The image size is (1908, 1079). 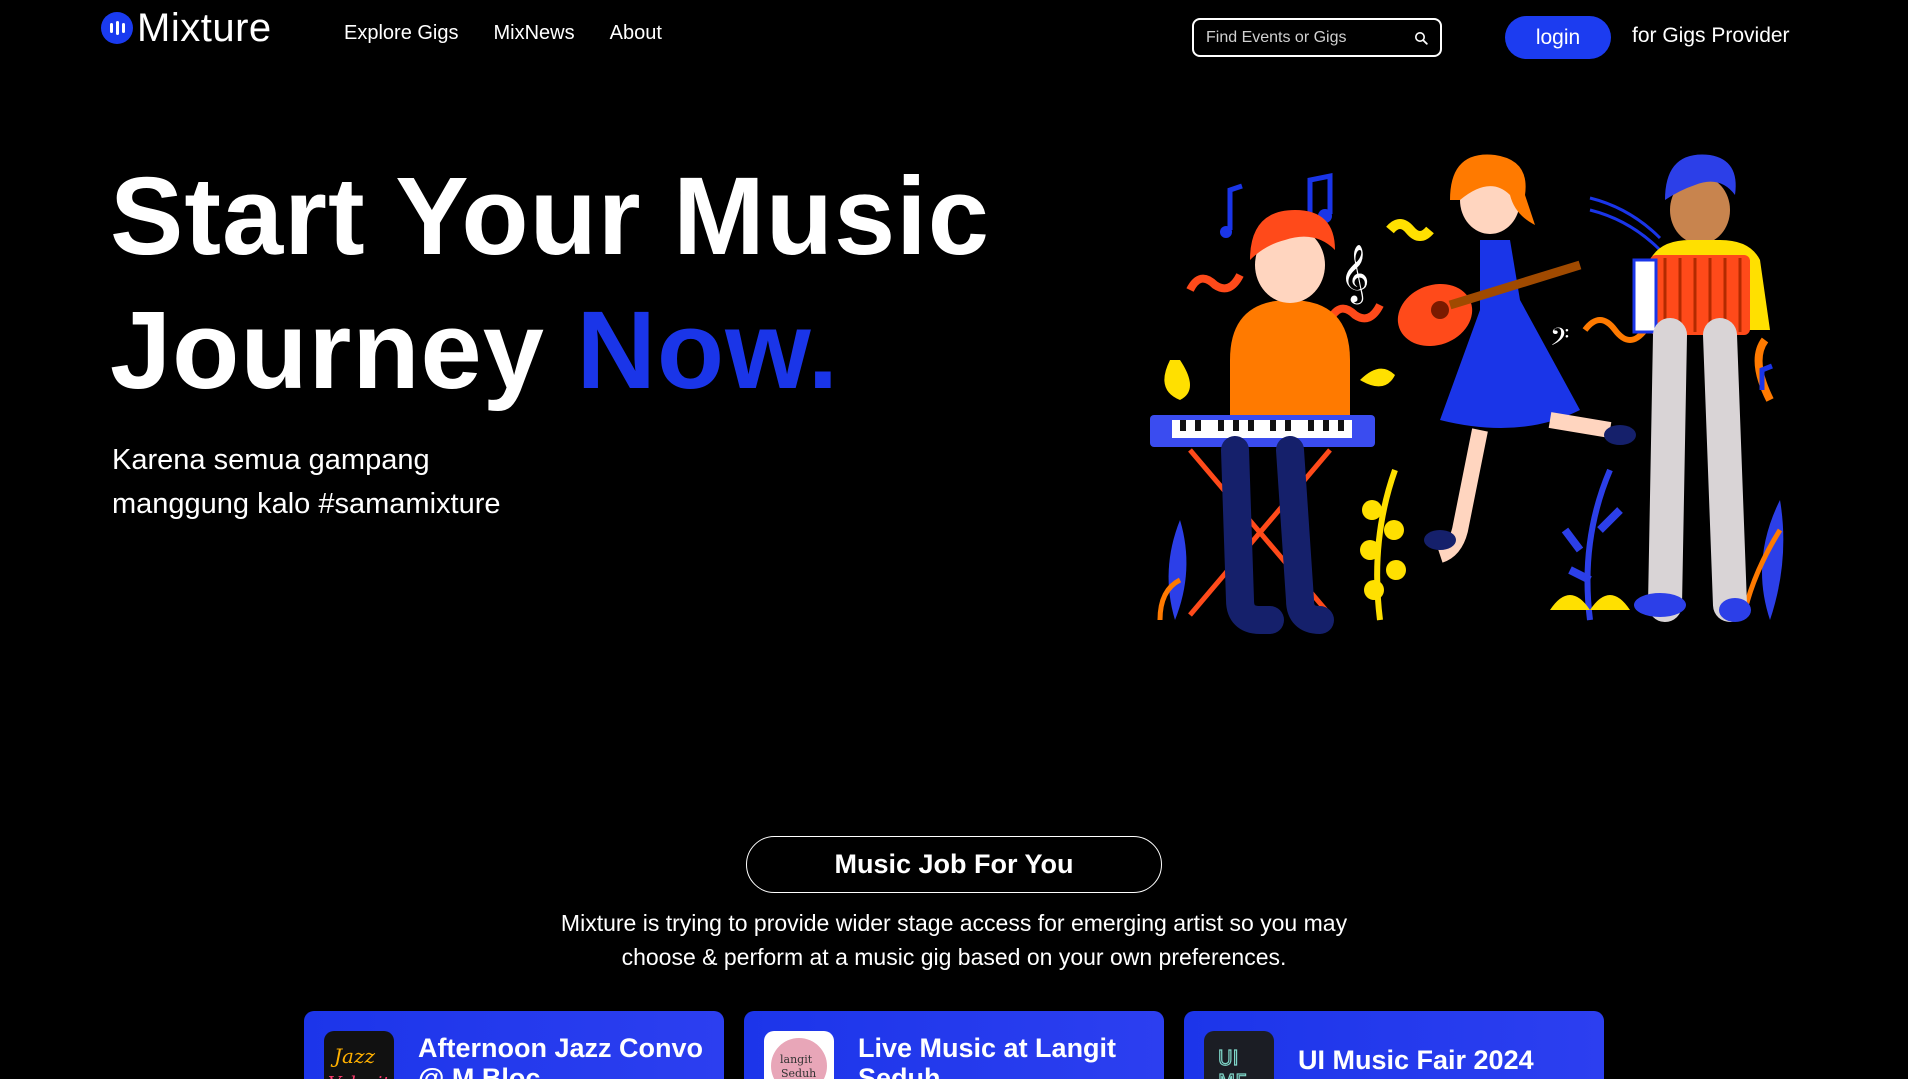 I want to click on search-box, so click(x=1317, y=37).